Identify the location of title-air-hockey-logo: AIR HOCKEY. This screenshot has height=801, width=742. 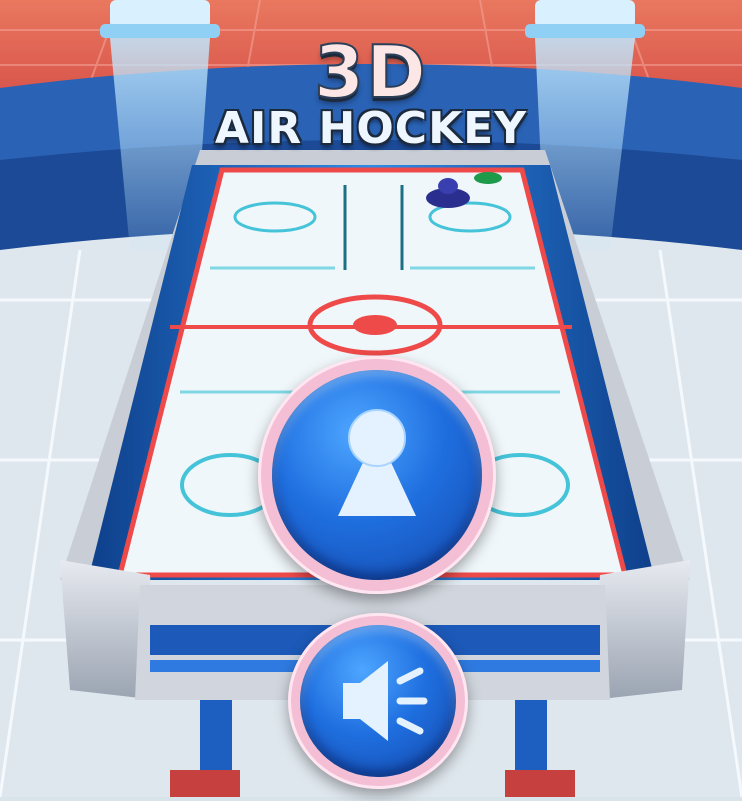
(371, 128).